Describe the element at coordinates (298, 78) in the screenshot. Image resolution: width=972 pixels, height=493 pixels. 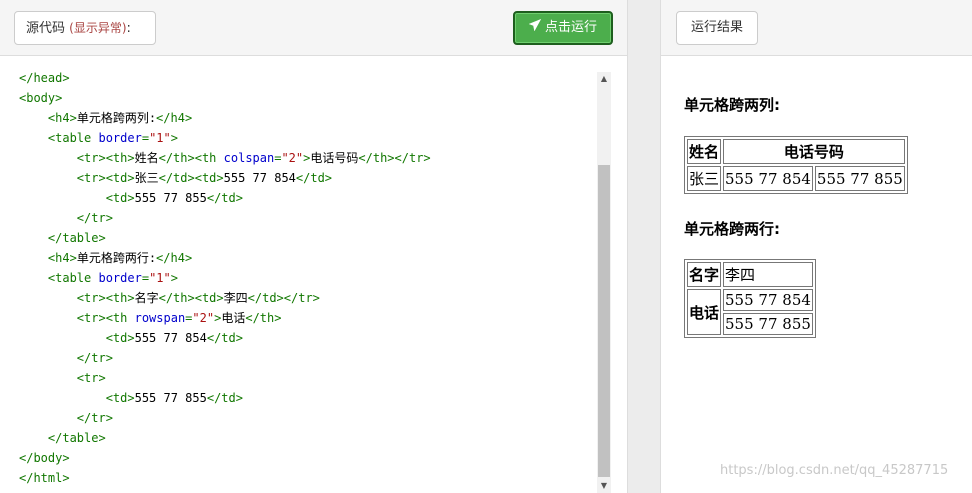
I see `code-line: </head>` at that location.